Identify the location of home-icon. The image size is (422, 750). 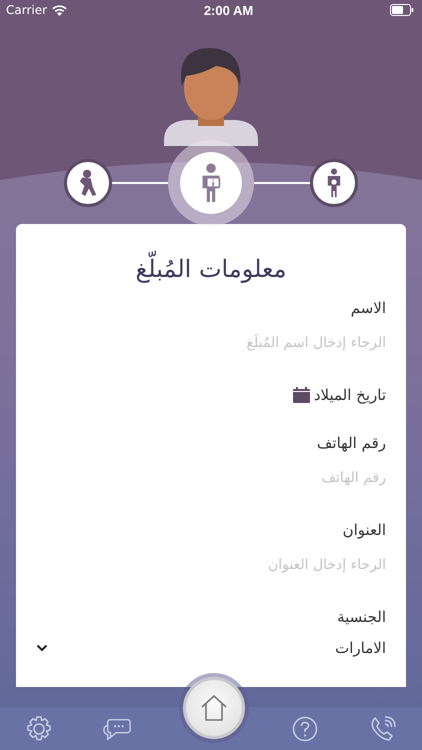
(214, 708).